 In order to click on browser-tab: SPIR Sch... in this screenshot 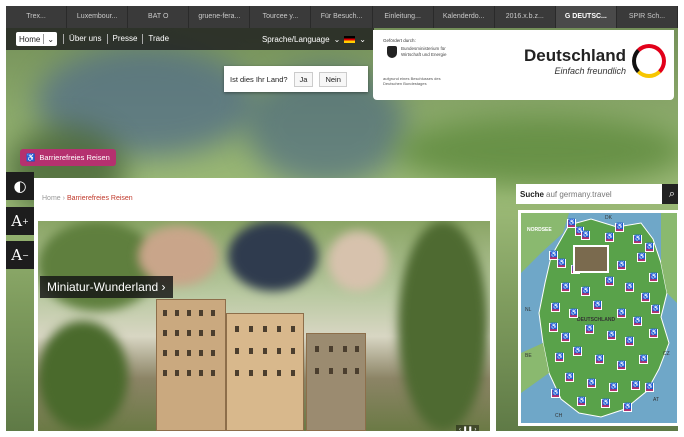, I will do `click(647, 17)`.